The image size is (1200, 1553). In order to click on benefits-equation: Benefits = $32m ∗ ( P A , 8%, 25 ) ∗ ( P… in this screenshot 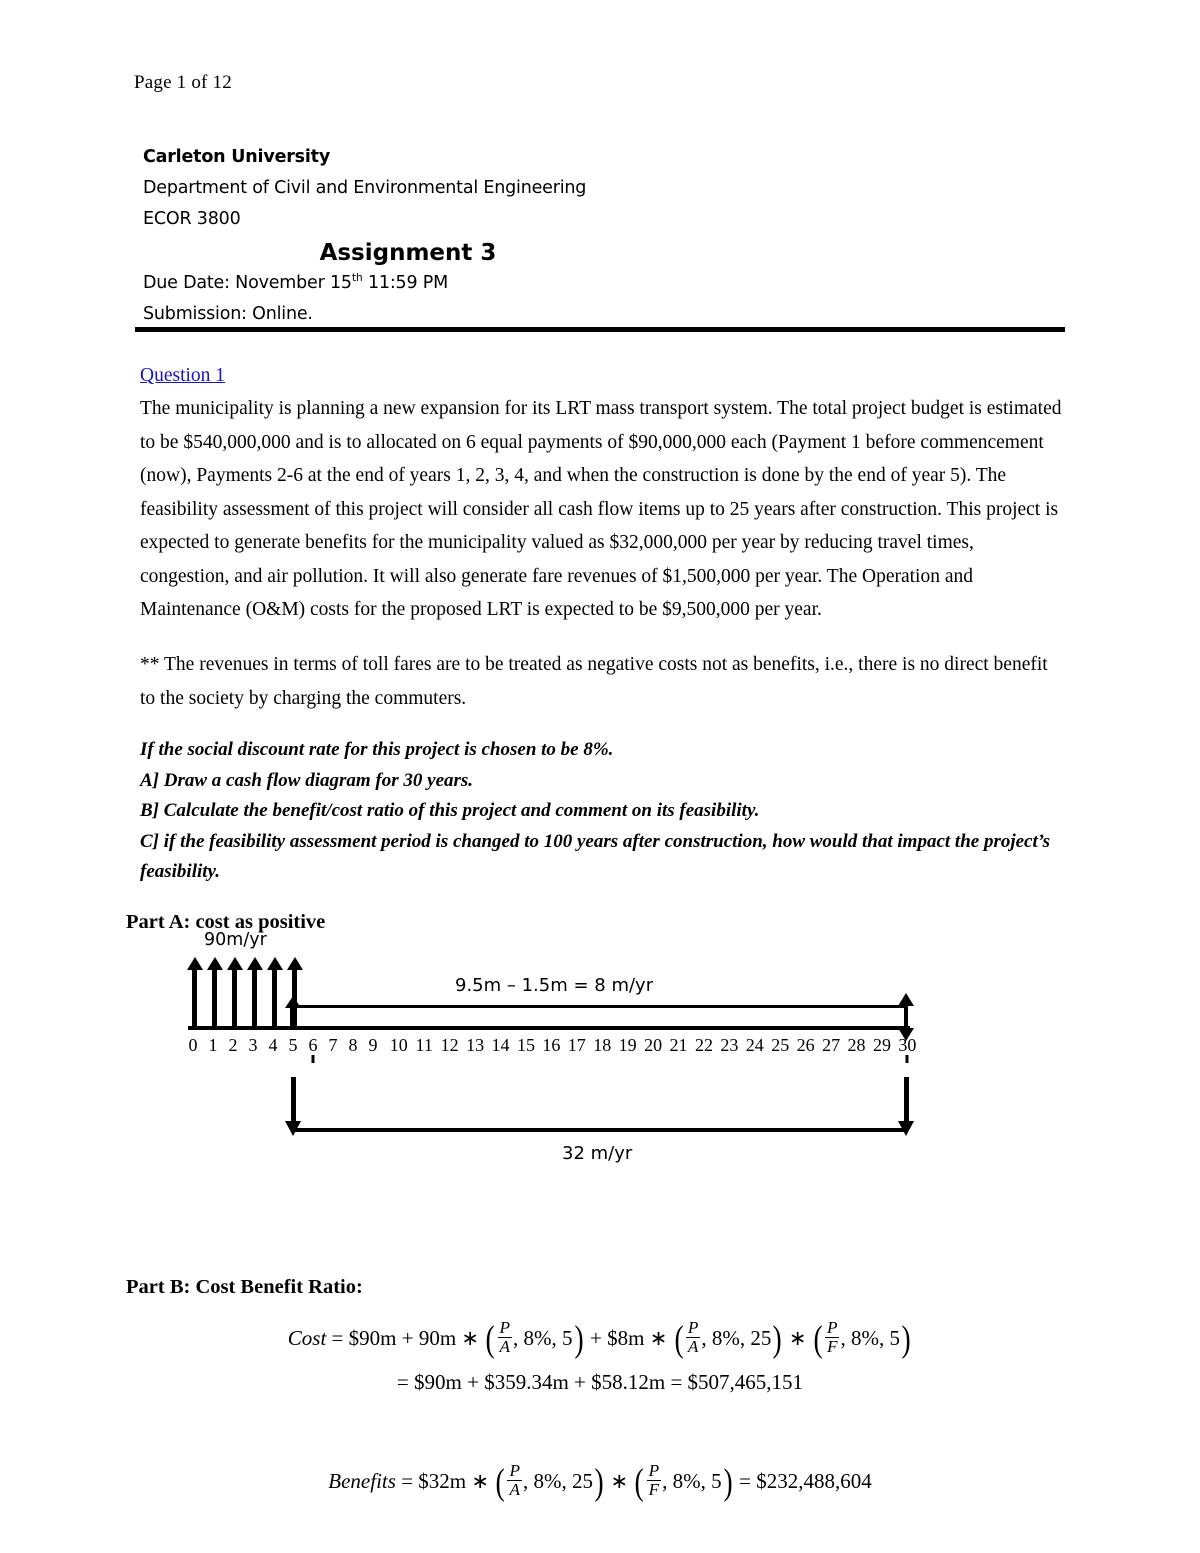, I will do `click(600, 1482)`.